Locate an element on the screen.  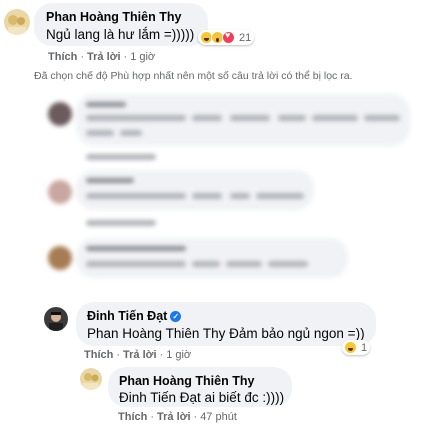
comment-time: 47 phút is located at coordinates (218, 417).